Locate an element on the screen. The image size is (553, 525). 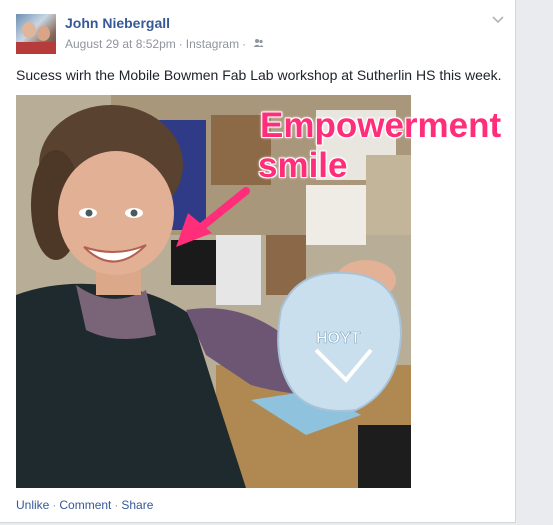
sticker-text: HOYT is located at coordinates (338, 338).